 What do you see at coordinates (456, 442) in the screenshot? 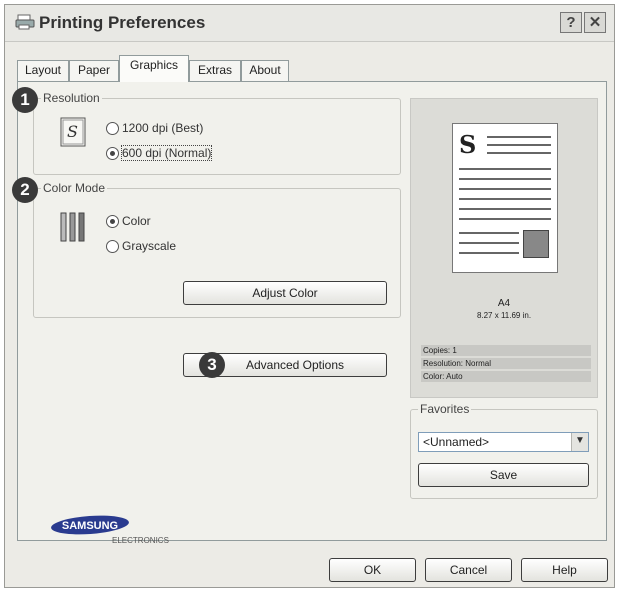
I see `favorites-select-value: <Unnamed>` at bounding box center [456, 442].